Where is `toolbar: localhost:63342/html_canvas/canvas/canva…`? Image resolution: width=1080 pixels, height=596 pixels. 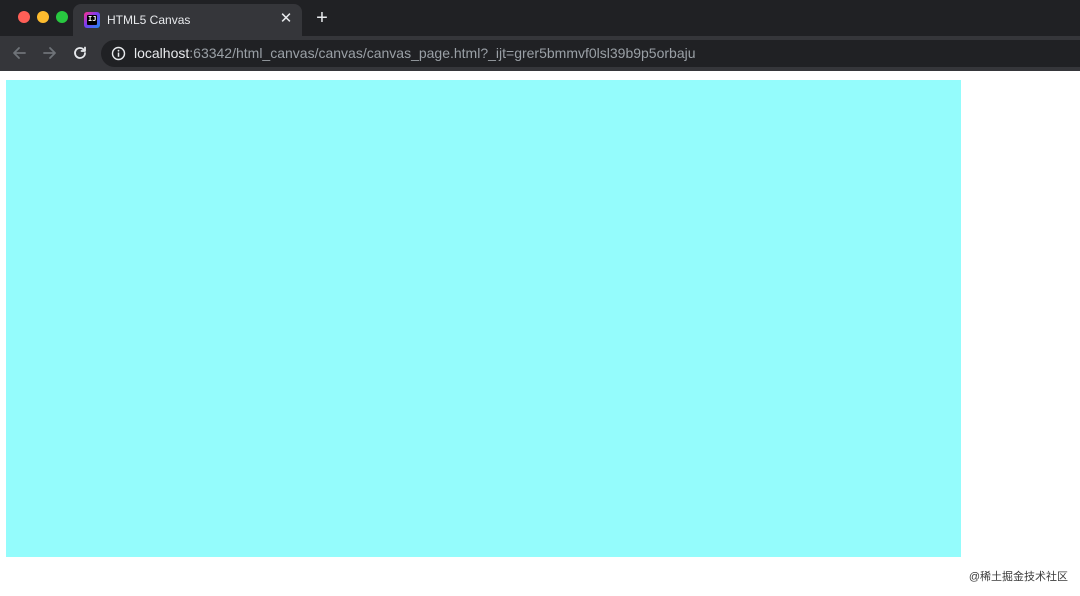 toolbar: localhost:63342/html_canvas/canvas/canva… is located at coordinates (540, 53).